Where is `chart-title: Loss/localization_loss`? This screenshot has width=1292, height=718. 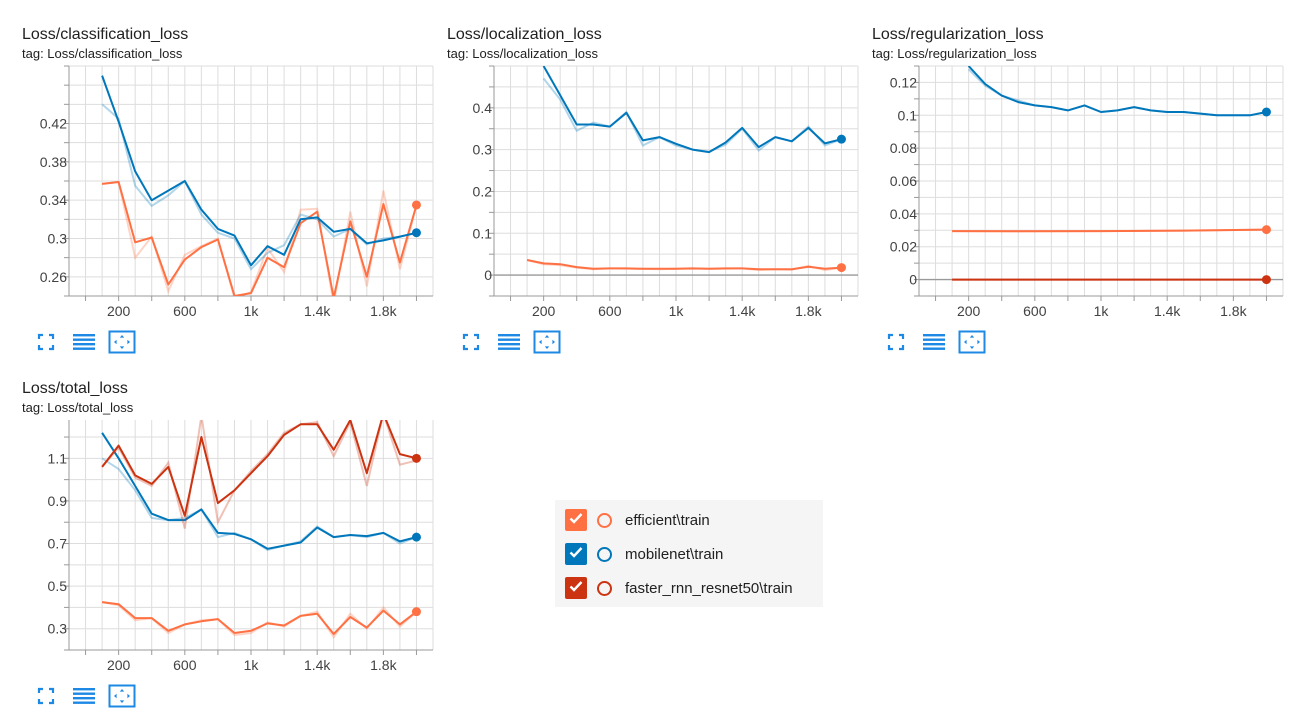 chart-title: Loss/localization_loss is located at coordinates (524, 34).